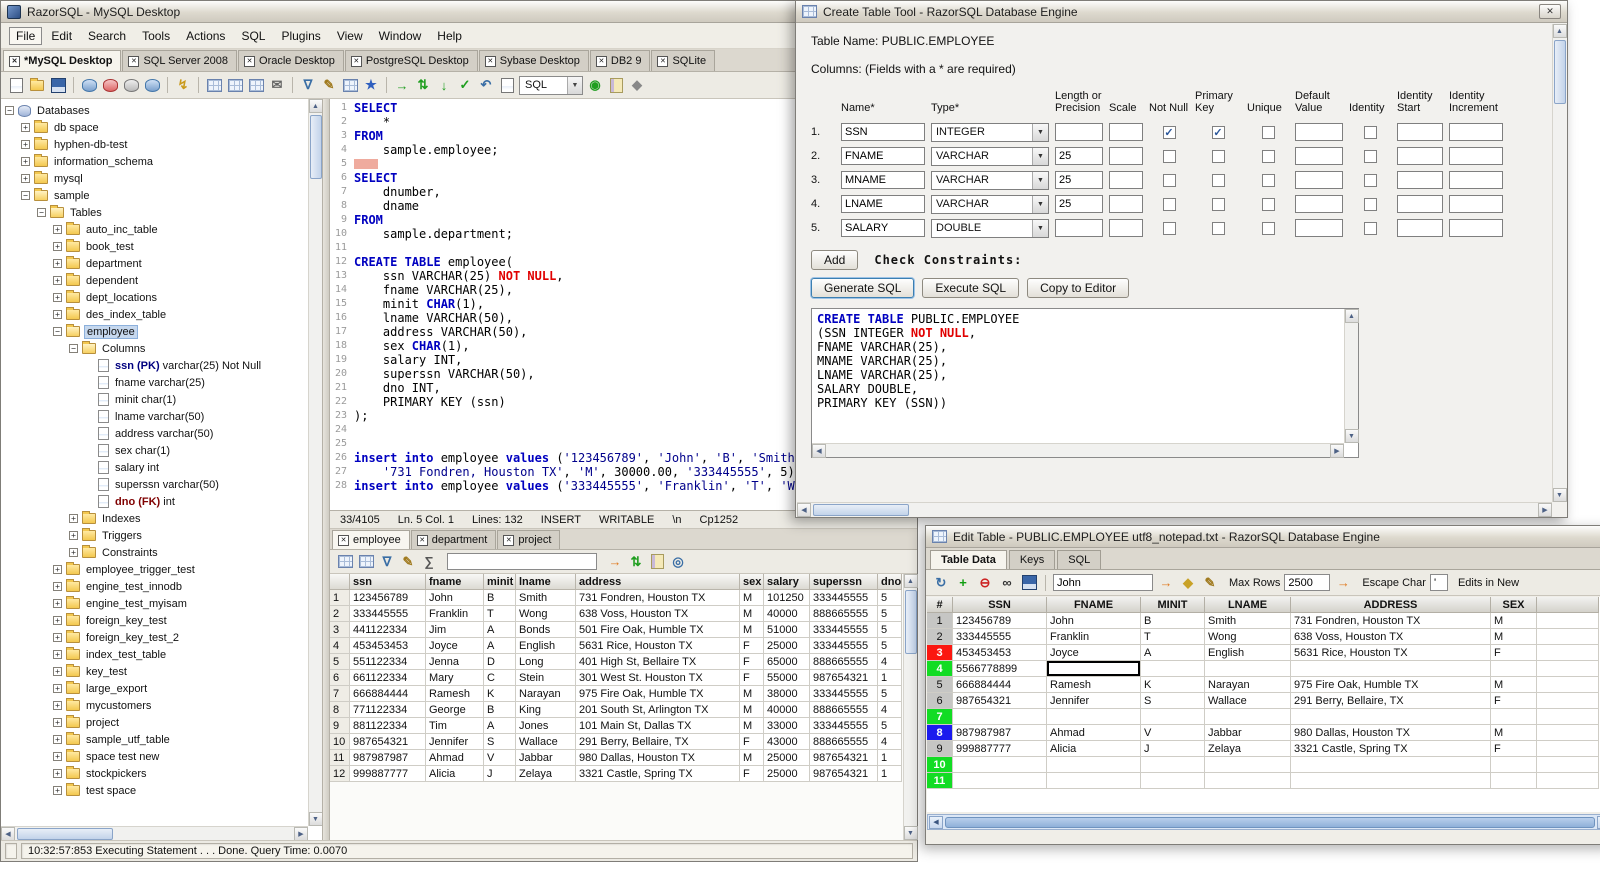 The height and width of the screenshot is (882, 1600). What do you see at coordinates (658, 582) in the screenshot?
I see `header-cell-address: address` at bounding box center [658, 582].